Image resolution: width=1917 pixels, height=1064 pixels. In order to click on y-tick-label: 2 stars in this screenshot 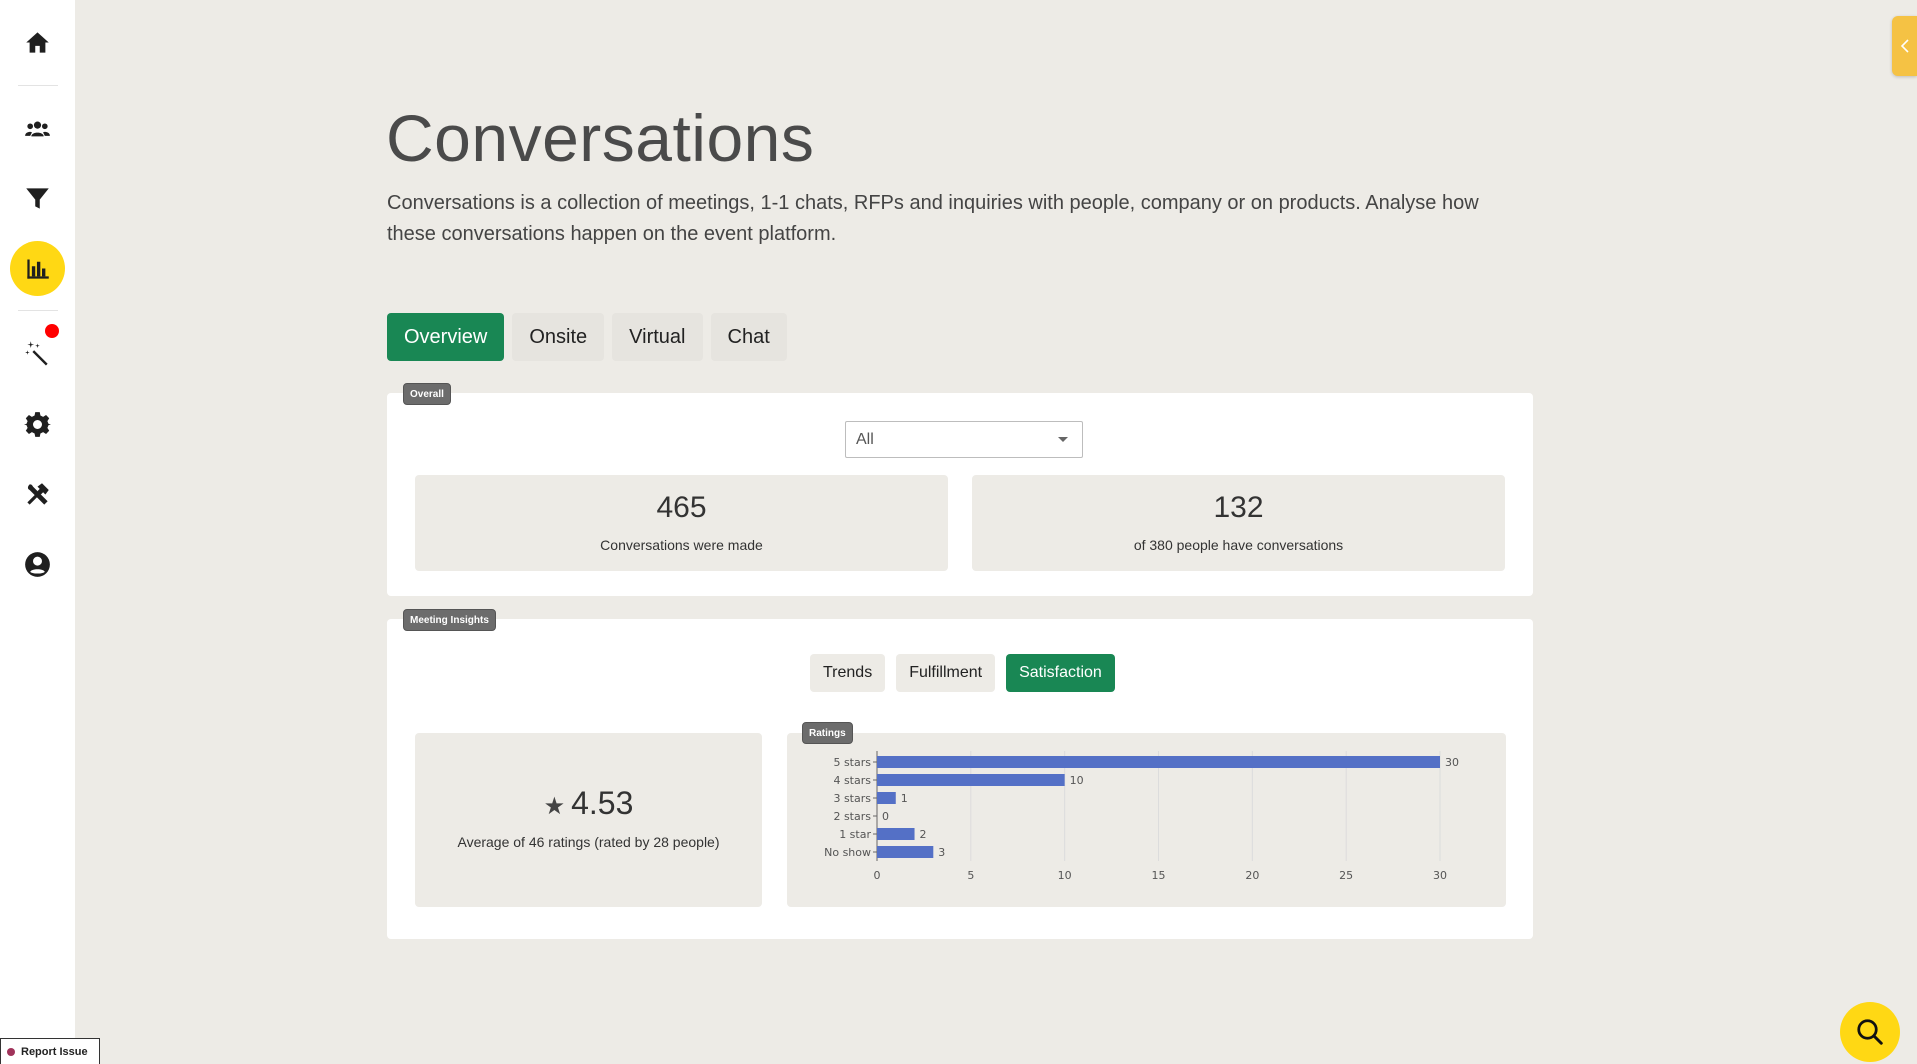, I will do `click(852, 816)`.